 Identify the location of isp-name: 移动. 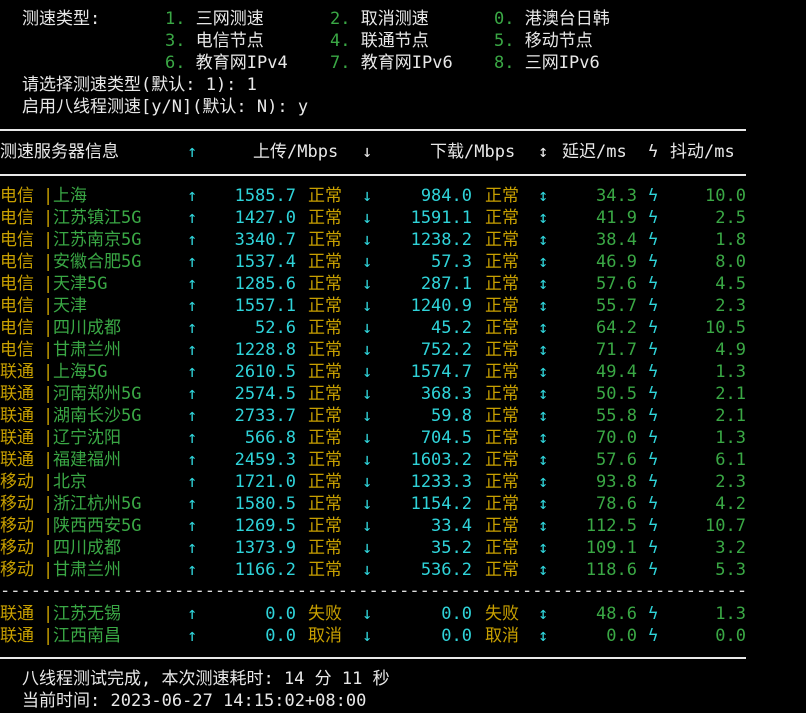
(17, 570).